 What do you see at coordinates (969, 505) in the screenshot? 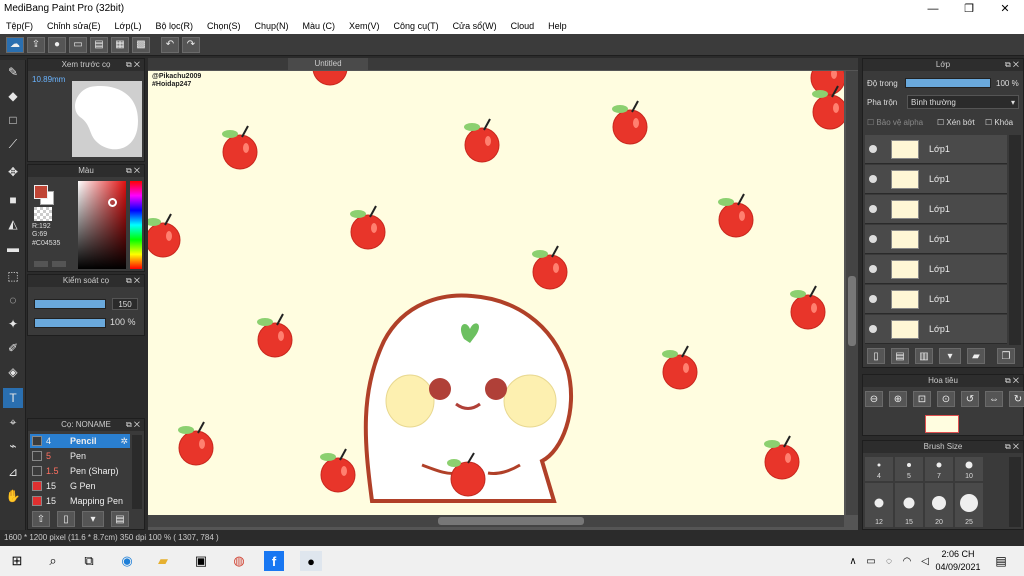
I see `brush-size-slot: 25` at bounding box center [969, 505].